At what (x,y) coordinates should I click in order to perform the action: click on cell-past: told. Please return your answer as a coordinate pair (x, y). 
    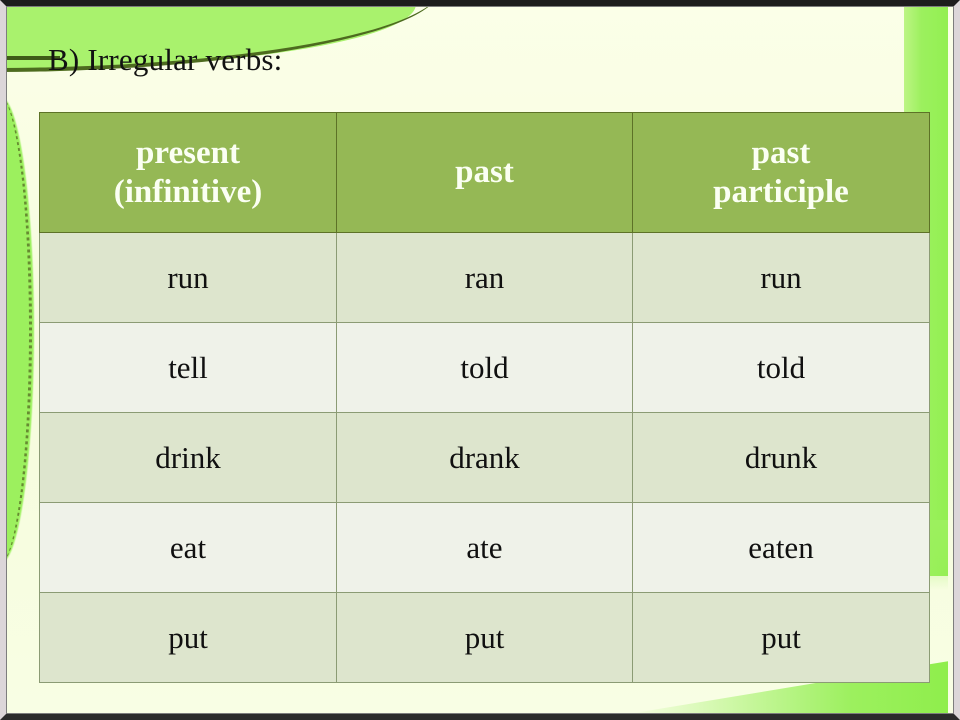
    Looking at the image, I should click on (484, 367).